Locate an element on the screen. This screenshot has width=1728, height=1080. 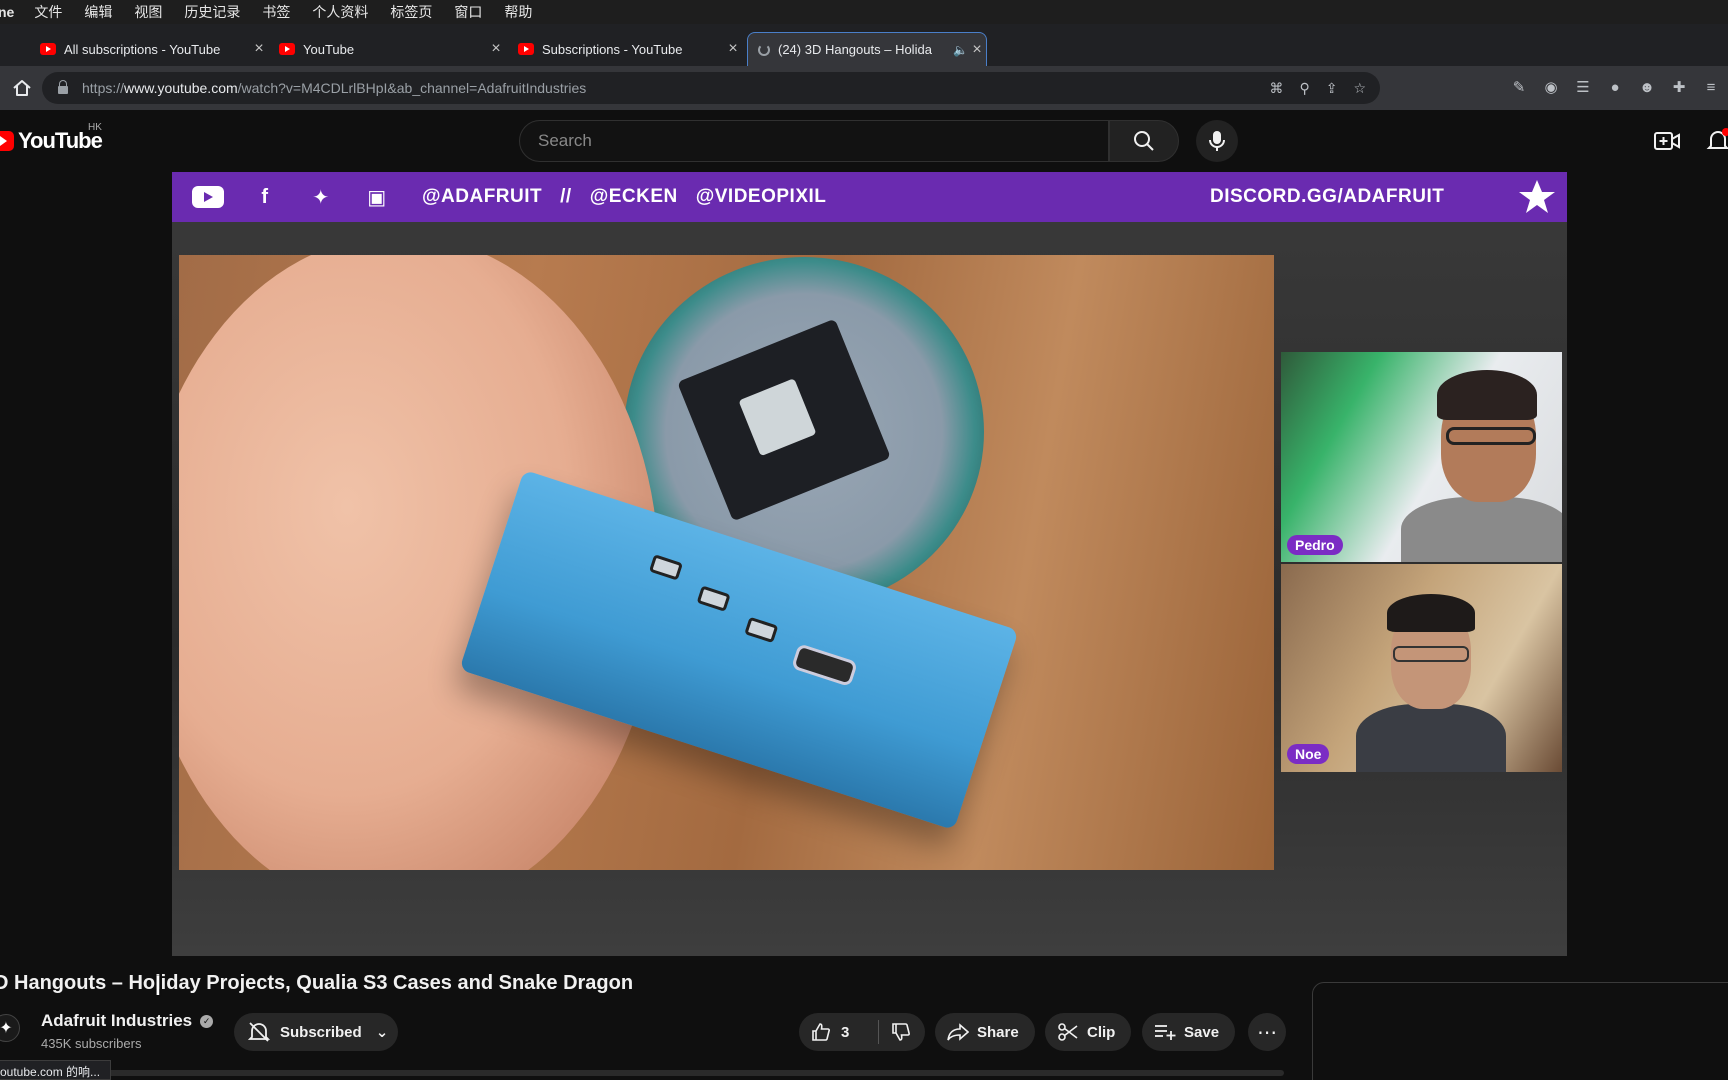
tab-title: (24) 3D Hangouts – Holida is located at coordinates (855, 49).